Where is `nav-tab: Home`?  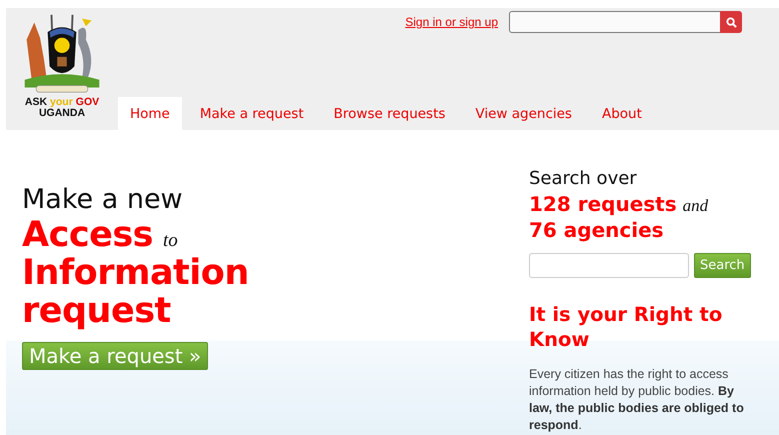
nav-tab: Home is located at coordinates (150, 113).